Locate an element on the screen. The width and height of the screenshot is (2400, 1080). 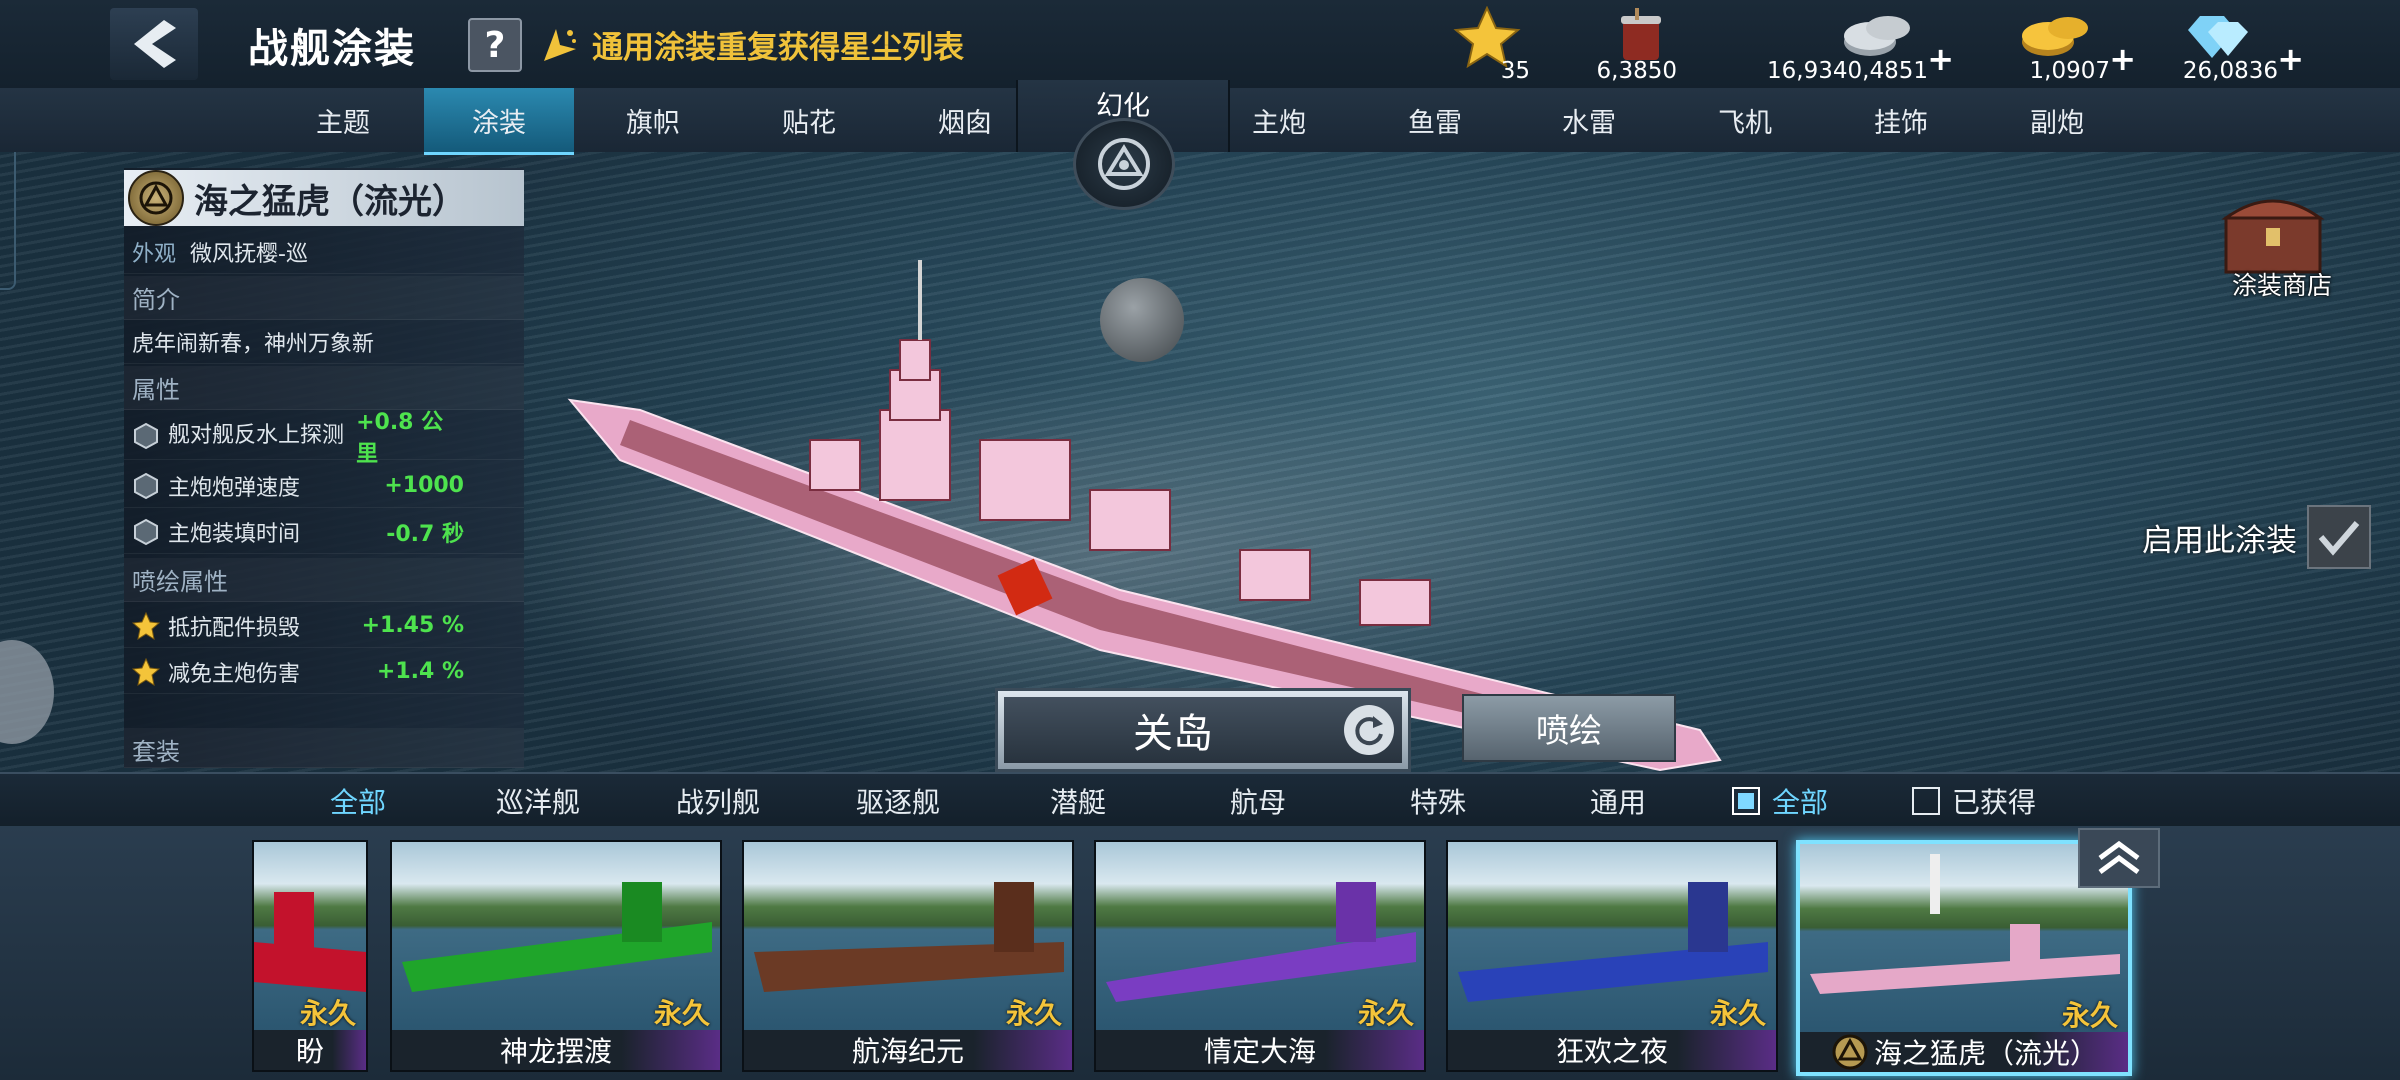
switch-ship-button is located at coordinates (1369, 730).